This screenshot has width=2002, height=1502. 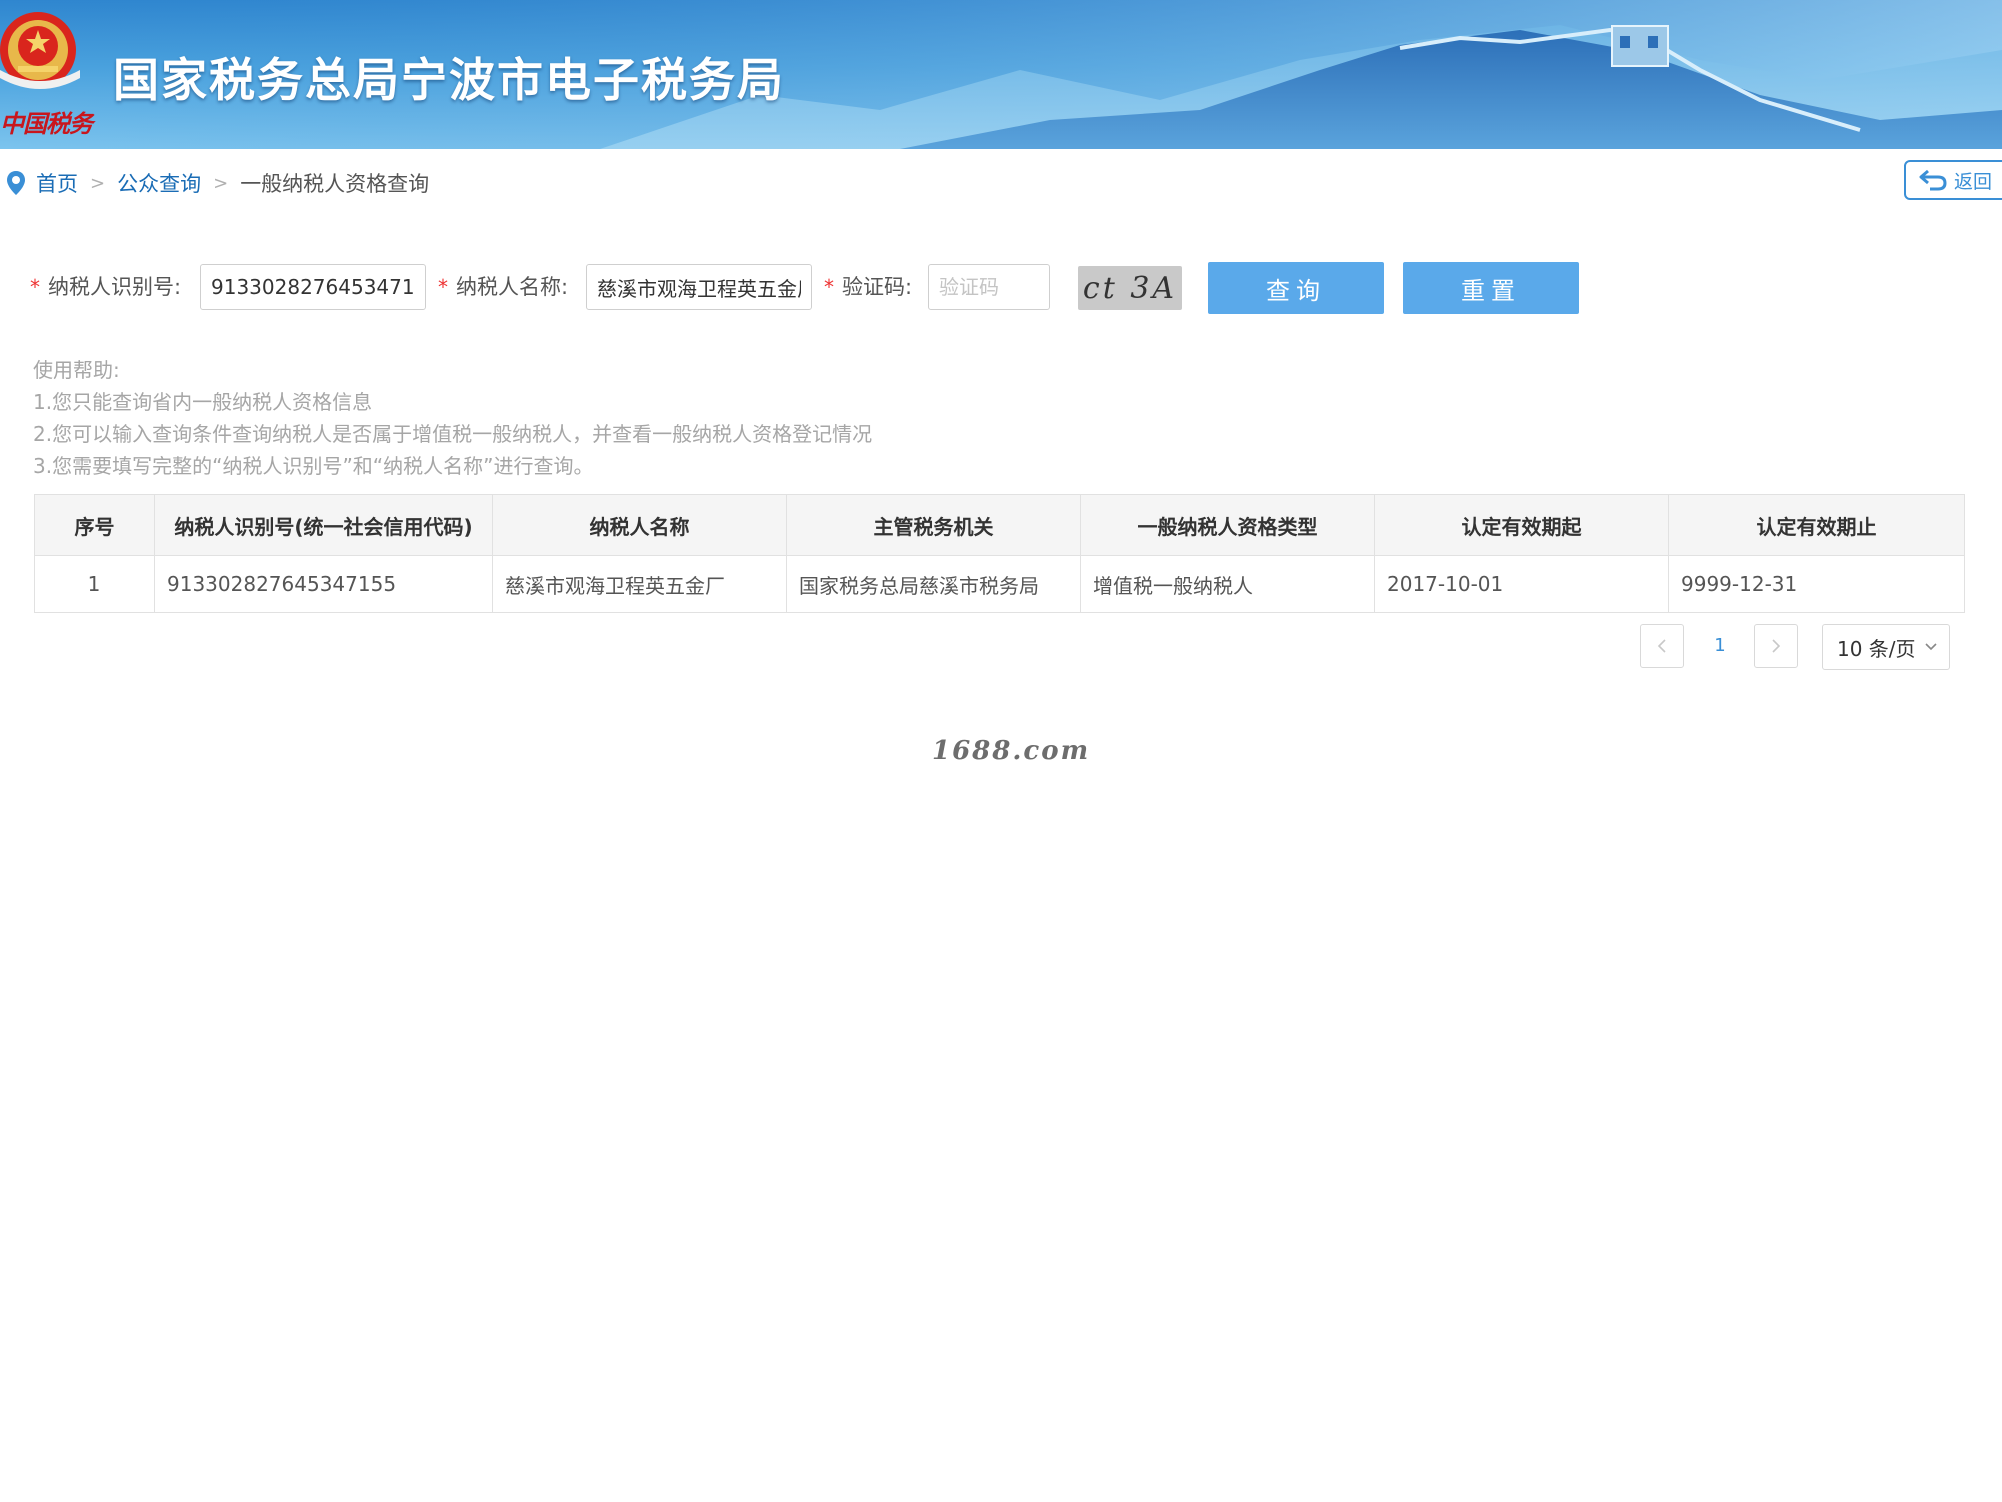 I want to click on captcha-image-text: ct 3A, so click(x=1130, y=288).